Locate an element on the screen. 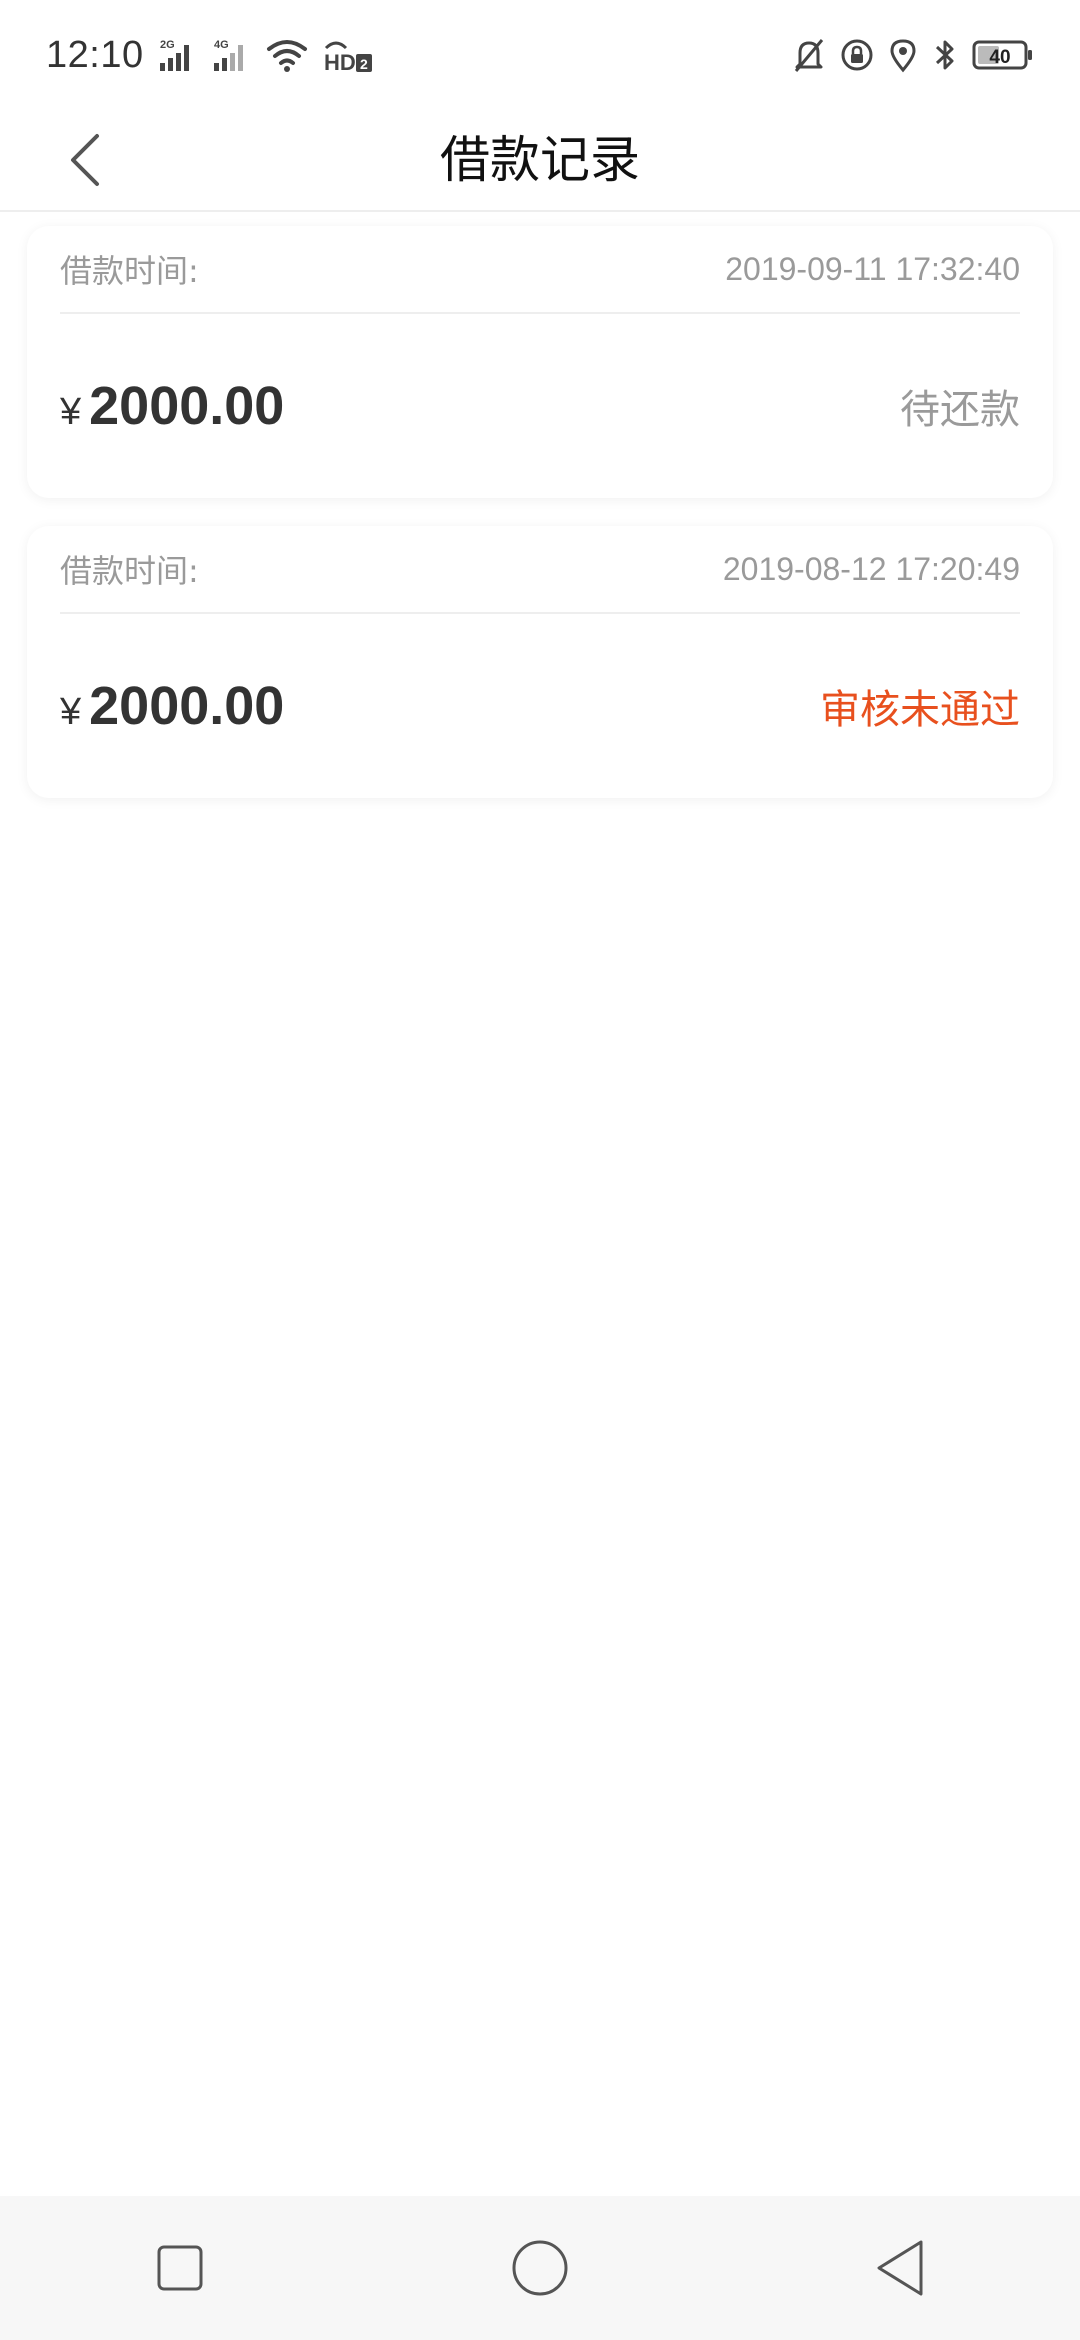  battery-level: 40 is located at coordinates (999, 57).